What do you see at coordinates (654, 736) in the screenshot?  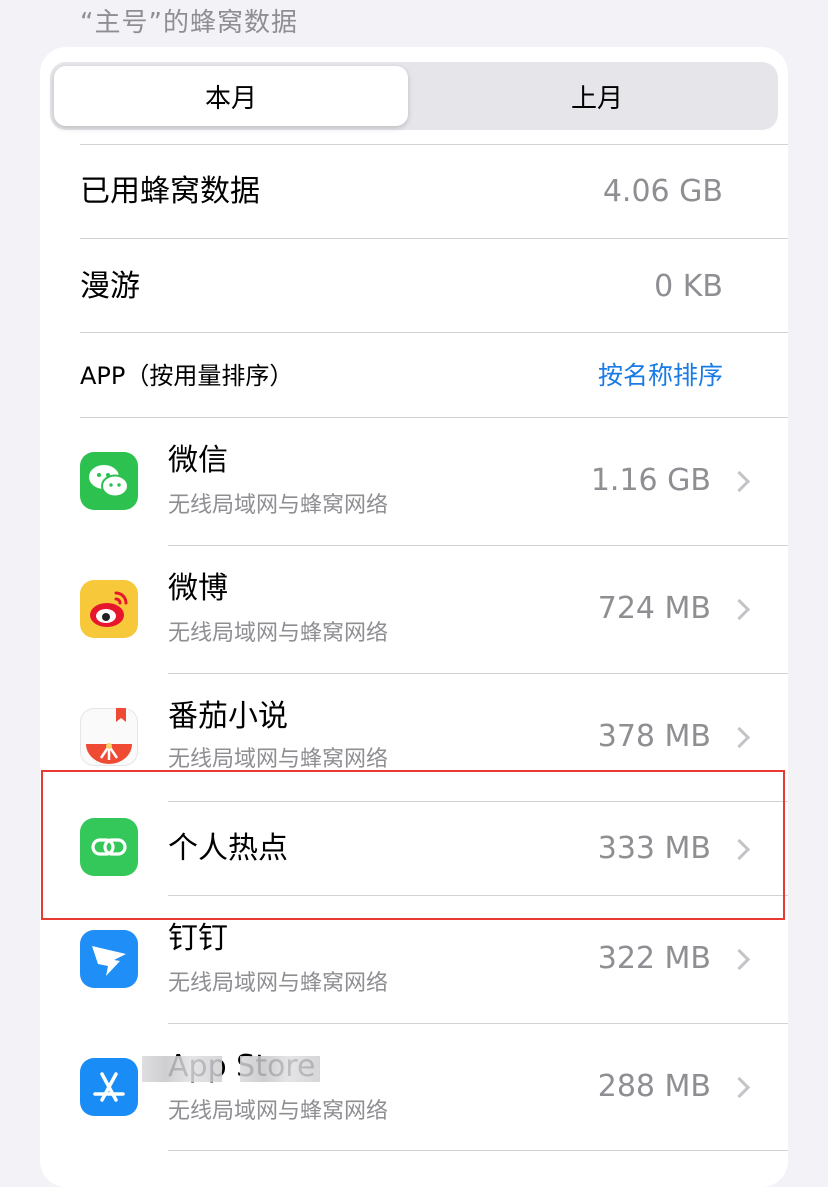 I see `app-usage: 378 MB` at bounding box center [654, 736].